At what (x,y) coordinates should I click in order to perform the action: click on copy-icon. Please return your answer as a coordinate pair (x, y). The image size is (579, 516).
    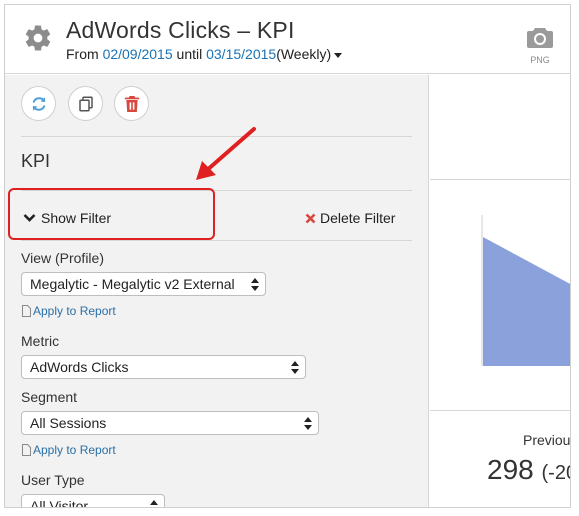
    Looking at the image, I should click on (85, 103).